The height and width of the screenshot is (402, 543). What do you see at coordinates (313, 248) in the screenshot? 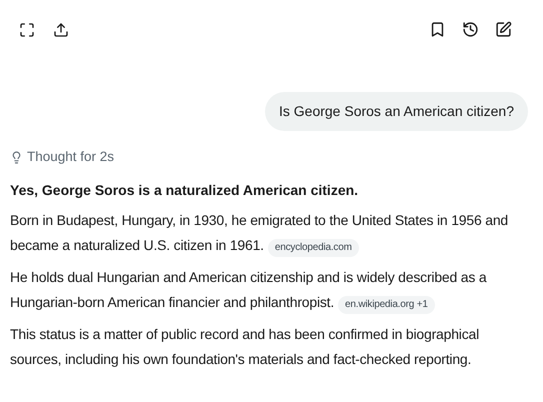
I see `source-link: encyclopedia.com` at bounding box center [313, 248].